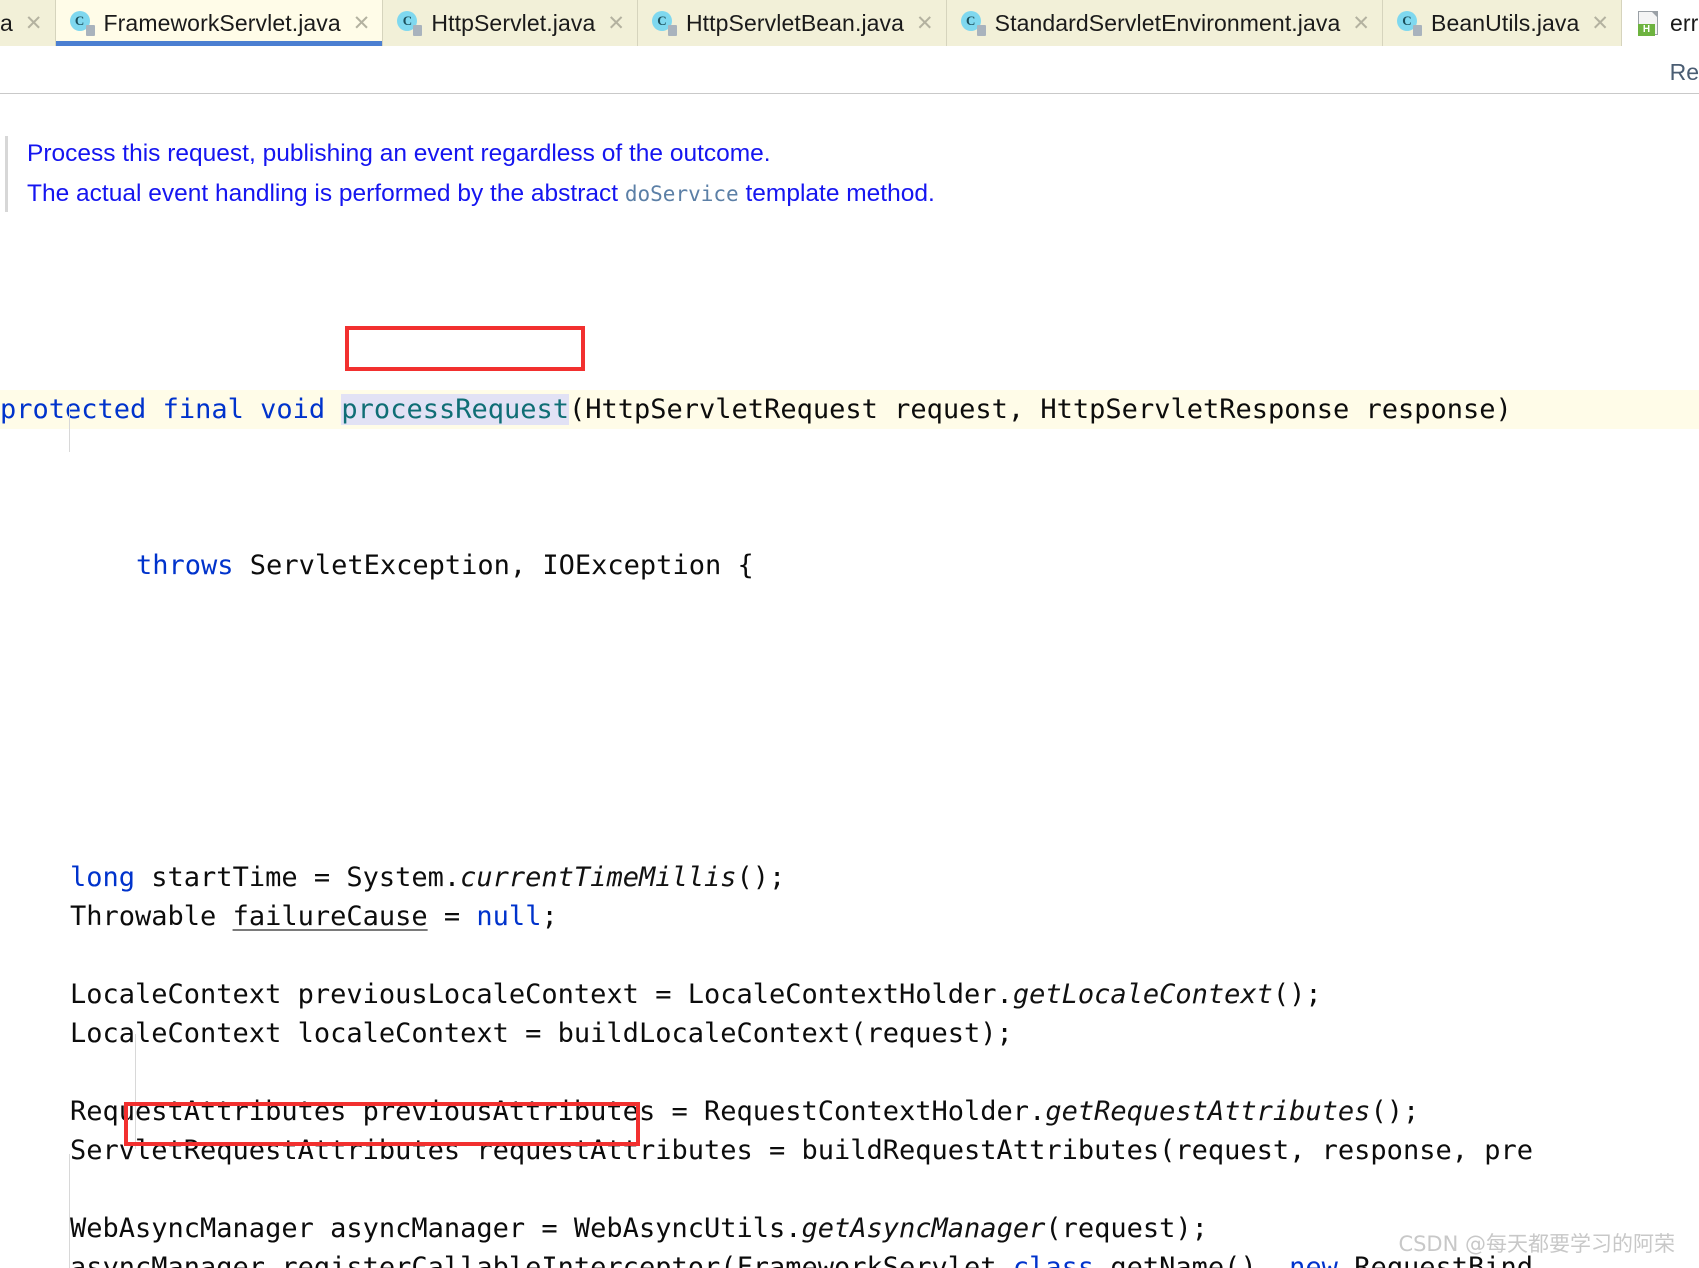 The width and height of the screenshot is (1699, 1268). What do you see at coordinates (452, 916) in the screenshot?
I see `code-token: =` at bounding box center [452, 916].